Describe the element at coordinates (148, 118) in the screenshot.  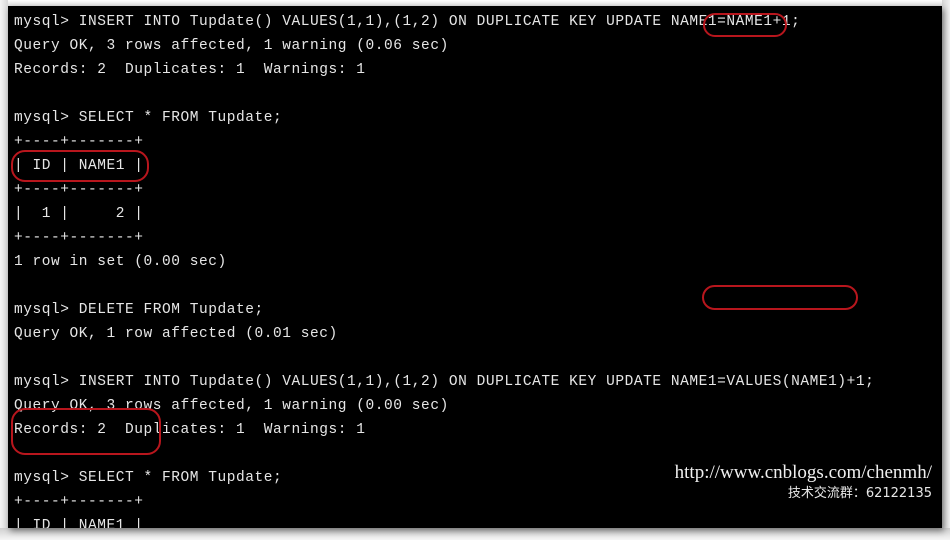
I see `terminal-line: mysql> SELECT * FROM Tupdate;` at that location.